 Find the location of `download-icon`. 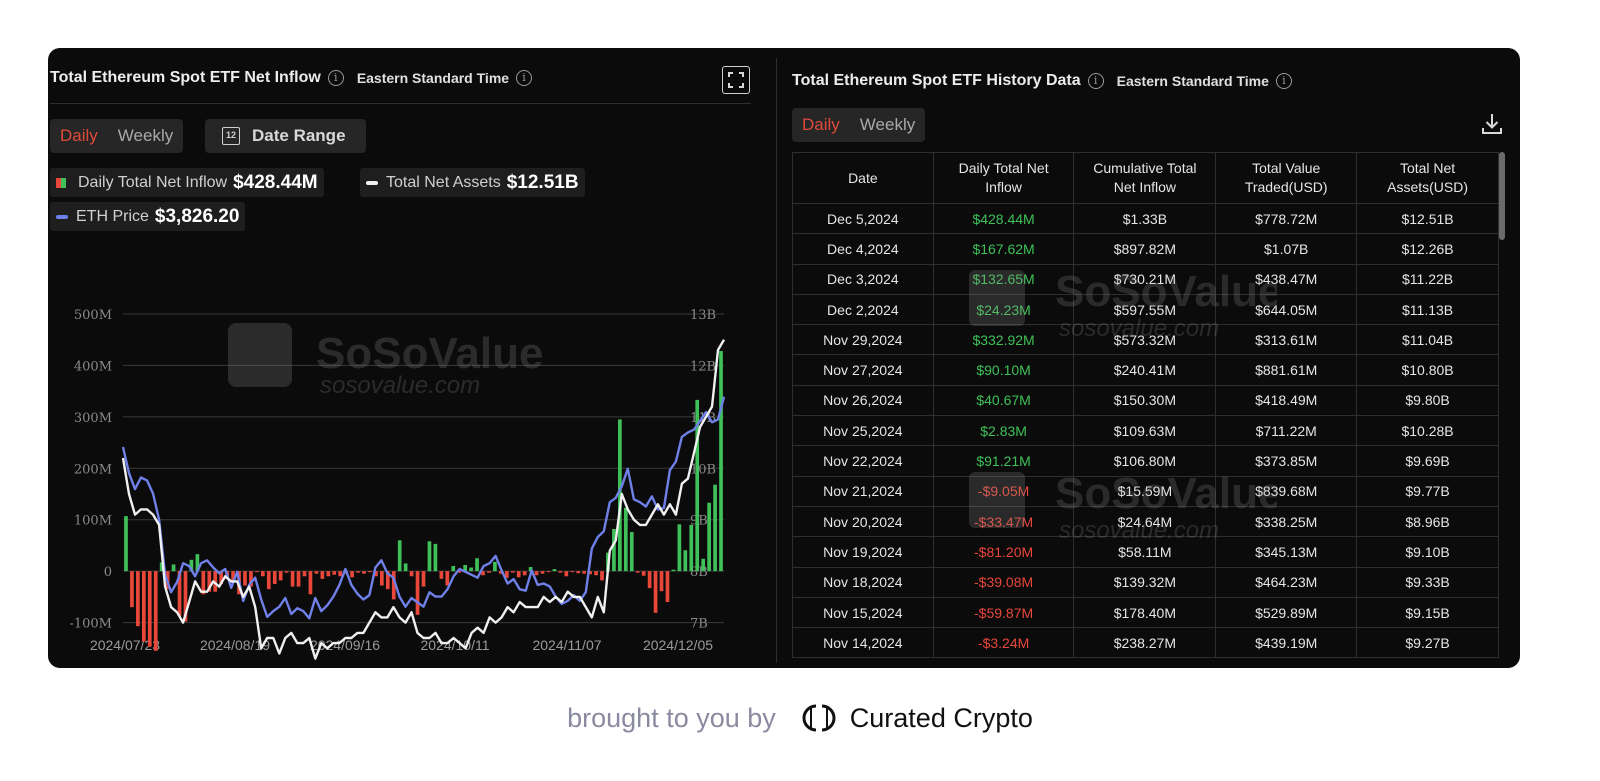

download-icon is located at coordinates (1492, 124).